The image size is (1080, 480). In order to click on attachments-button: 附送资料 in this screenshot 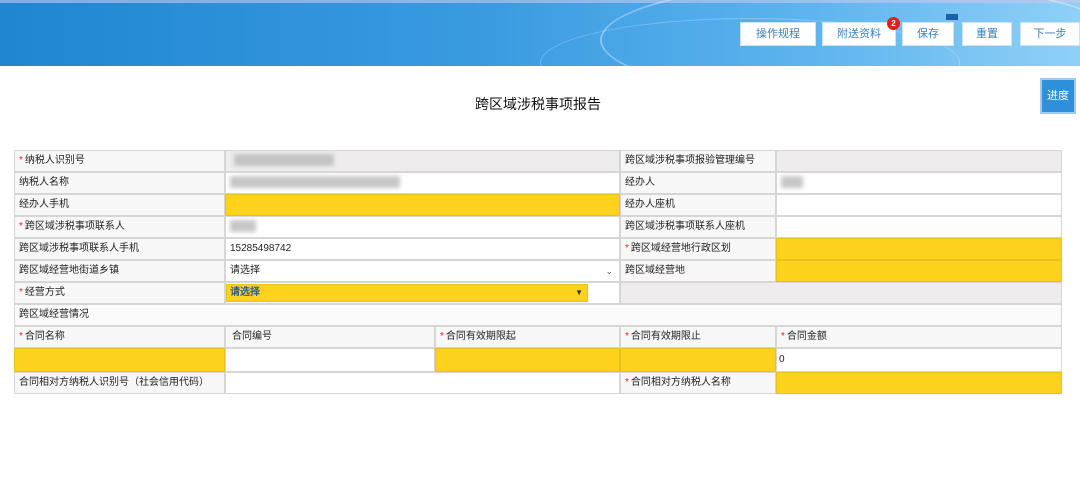, I will do `click(859, 34)`.